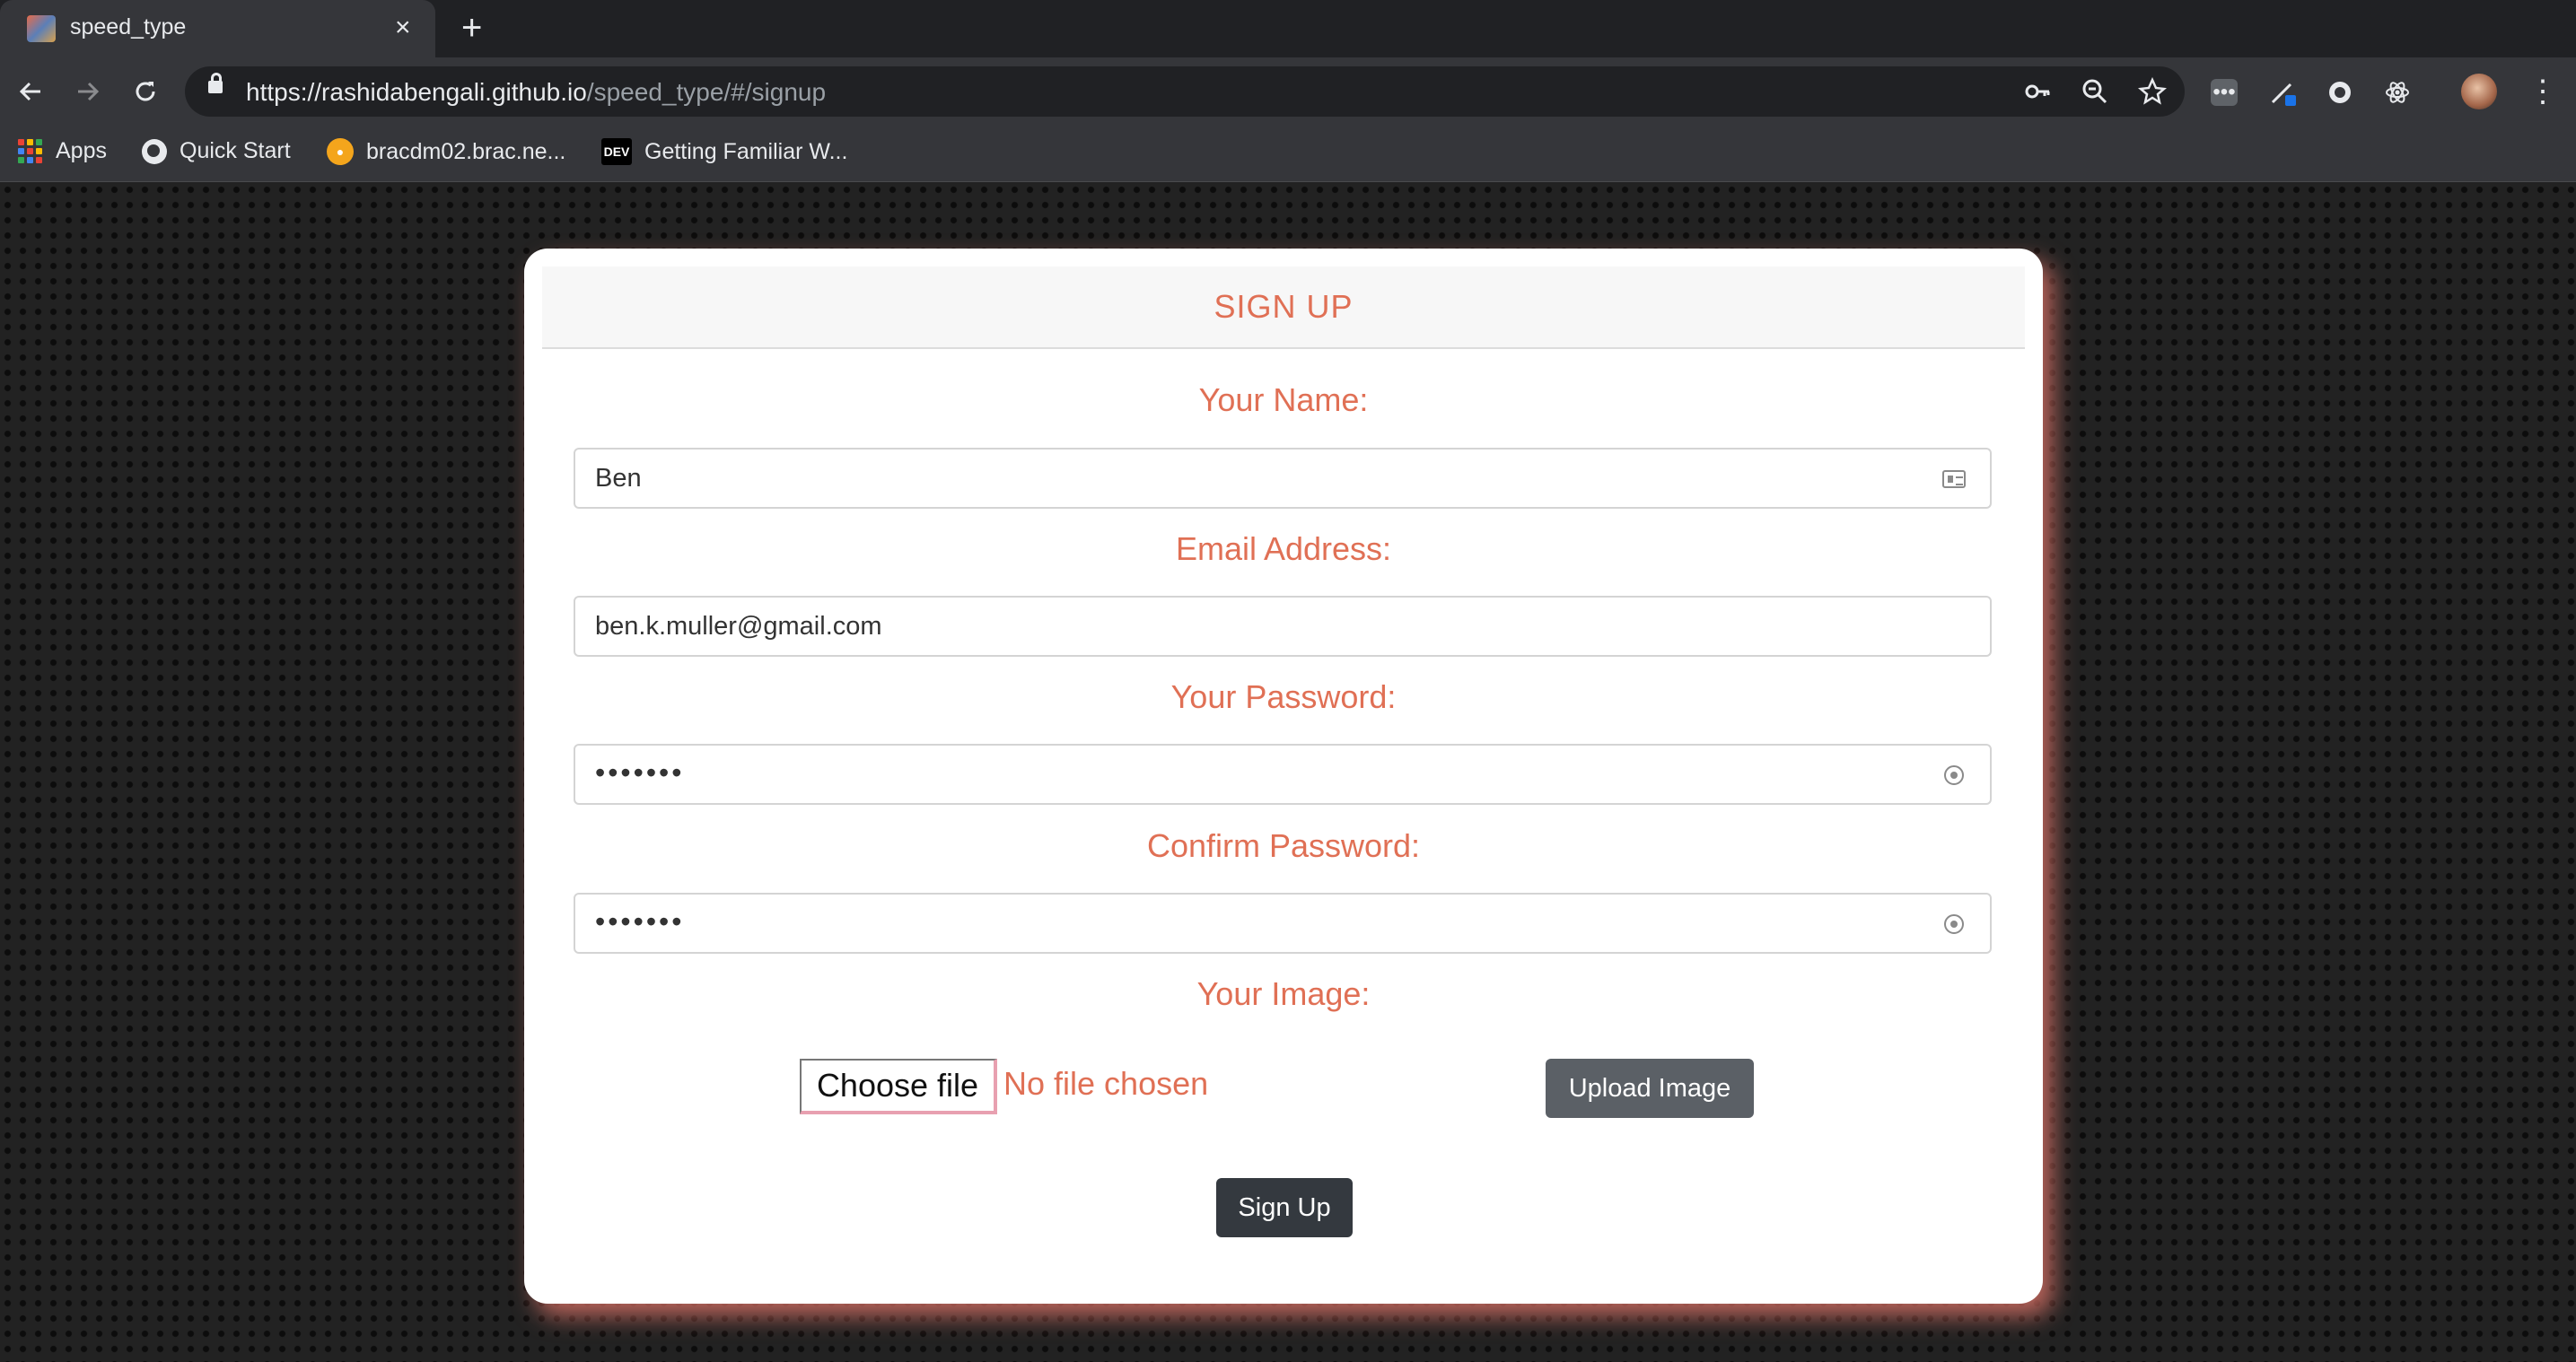 The width and height of the screenshot is (2576, 1362). What do you see at coordinates (1650, 1089) in the screenshot?
I see `upload-image-button: Upload Image` at bounding box center [1650, 1089].